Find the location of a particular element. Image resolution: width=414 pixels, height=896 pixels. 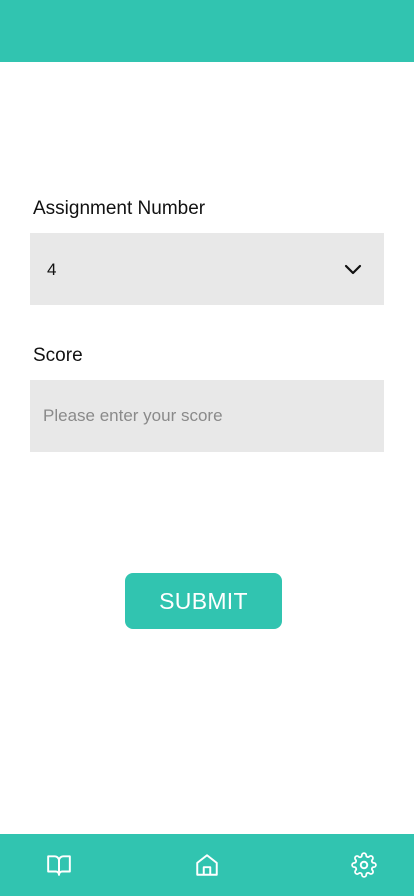

nav-item-settings is located at coordinates (364, 865).